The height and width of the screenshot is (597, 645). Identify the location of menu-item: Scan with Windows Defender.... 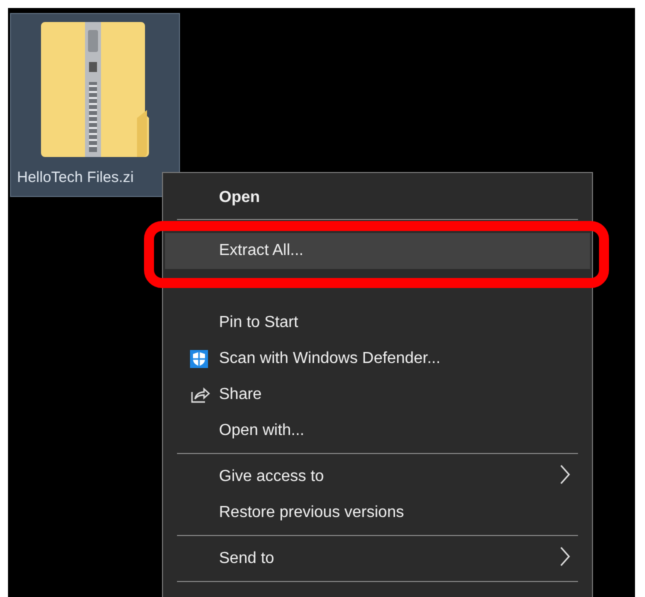
(377, 359).